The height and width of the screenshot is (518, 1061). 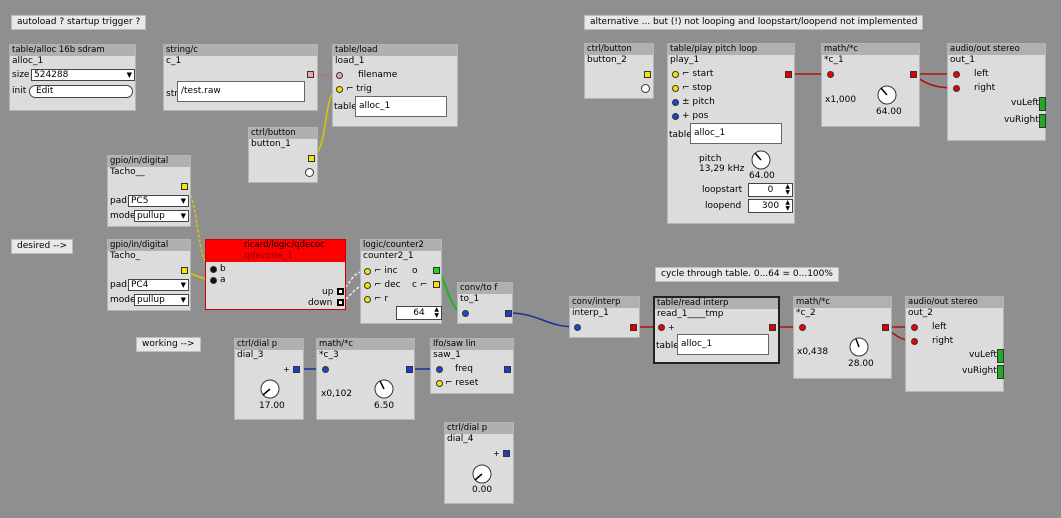 I want to click on outlet-o, so click(x=436, y=270).